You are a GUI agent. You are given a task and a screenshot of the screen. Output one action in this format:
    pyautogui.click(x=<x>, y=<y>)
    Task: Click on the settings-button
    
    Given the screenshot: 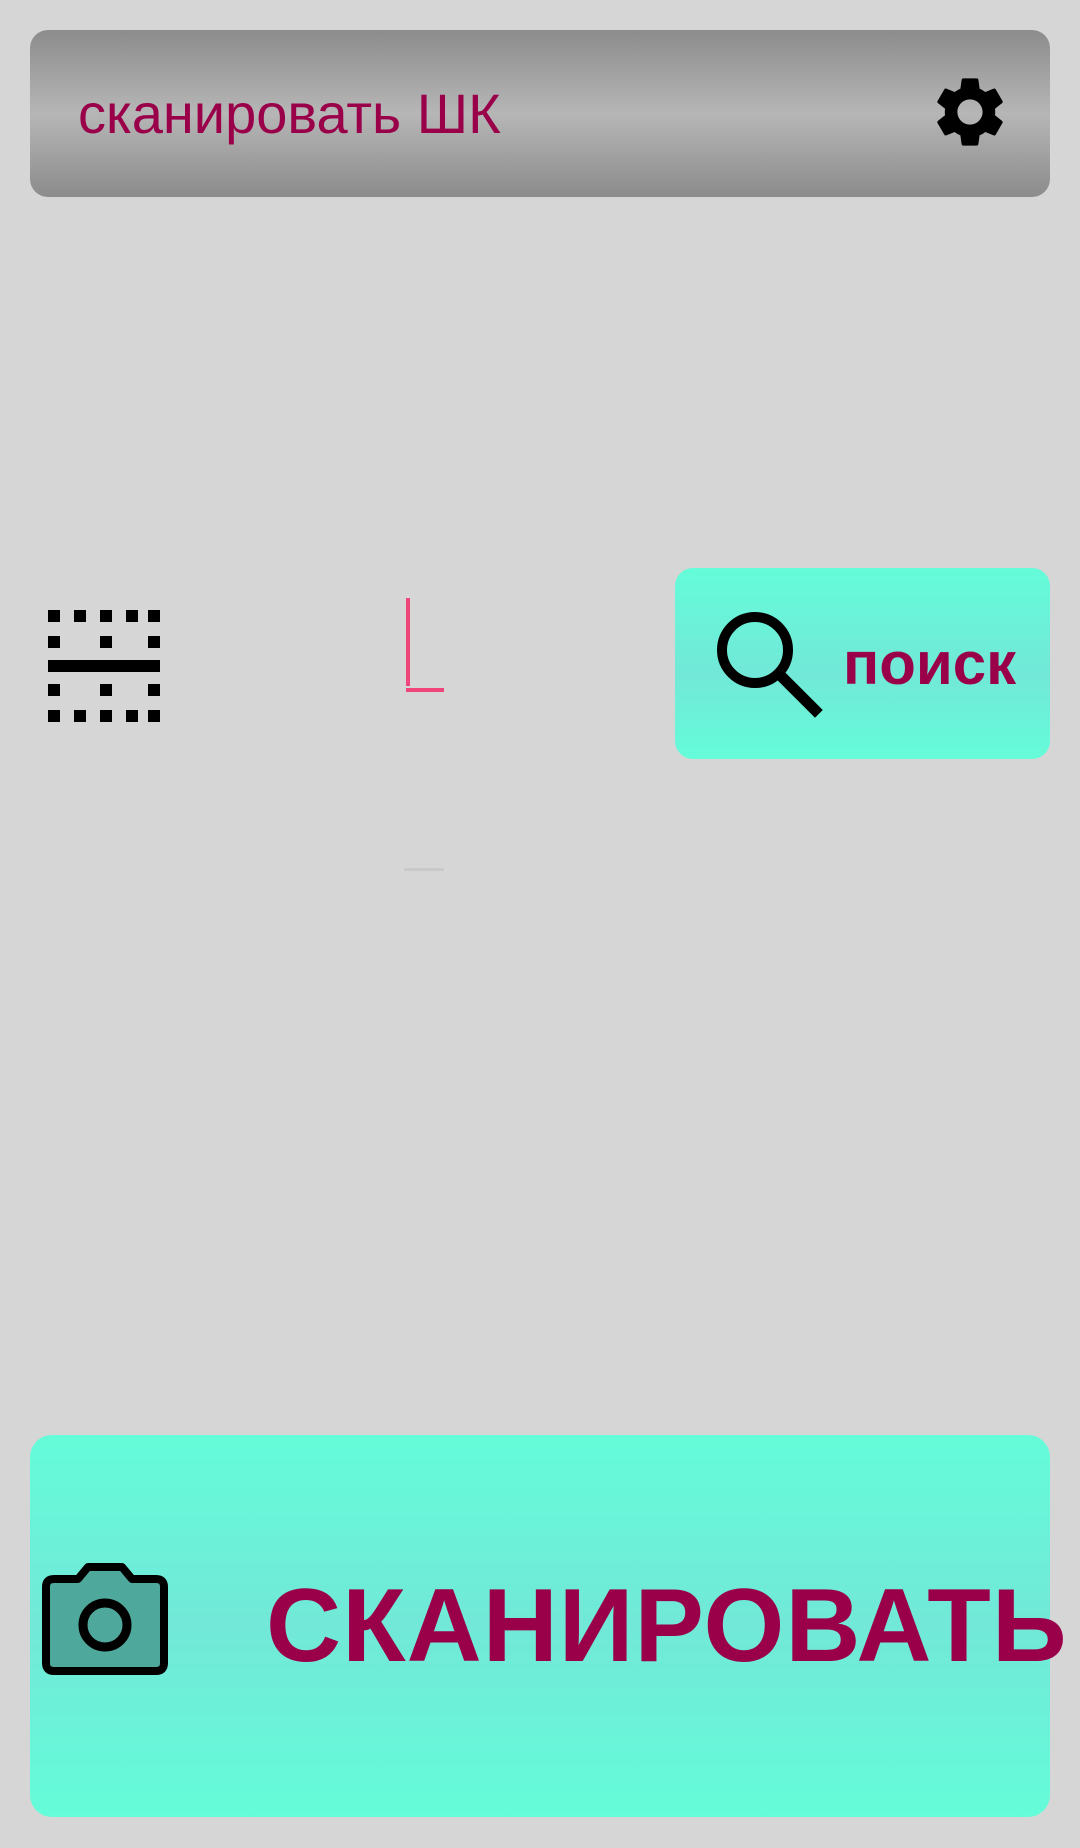 What is the action you would take?
    pyautogui.click(x=970, y=112)
    